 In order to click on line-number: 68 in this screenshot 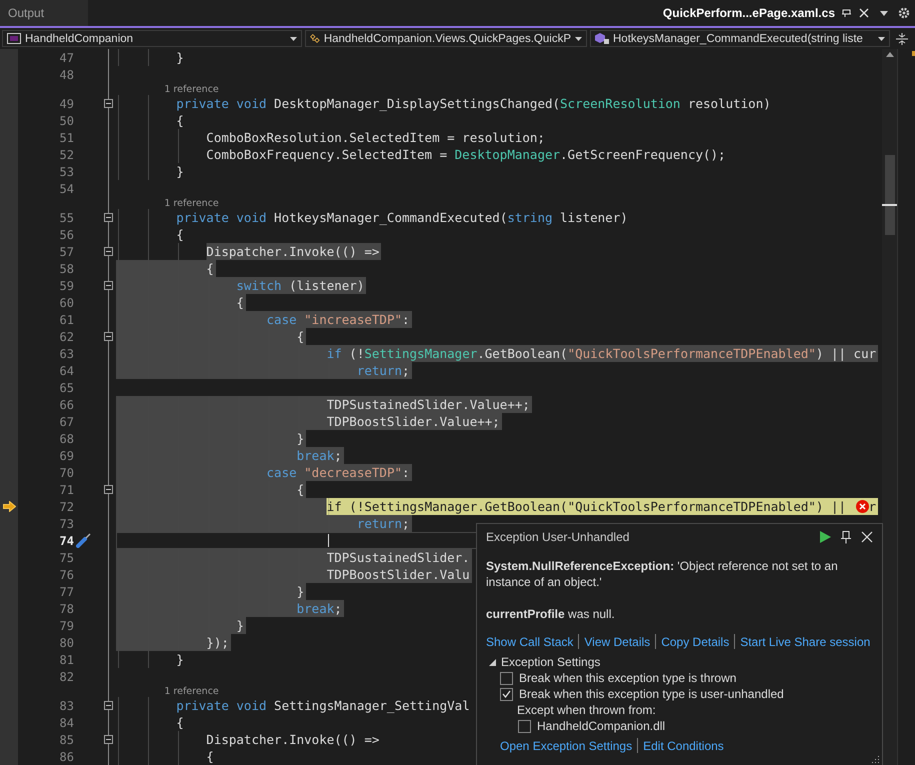, I will do `click(66, 439)`.